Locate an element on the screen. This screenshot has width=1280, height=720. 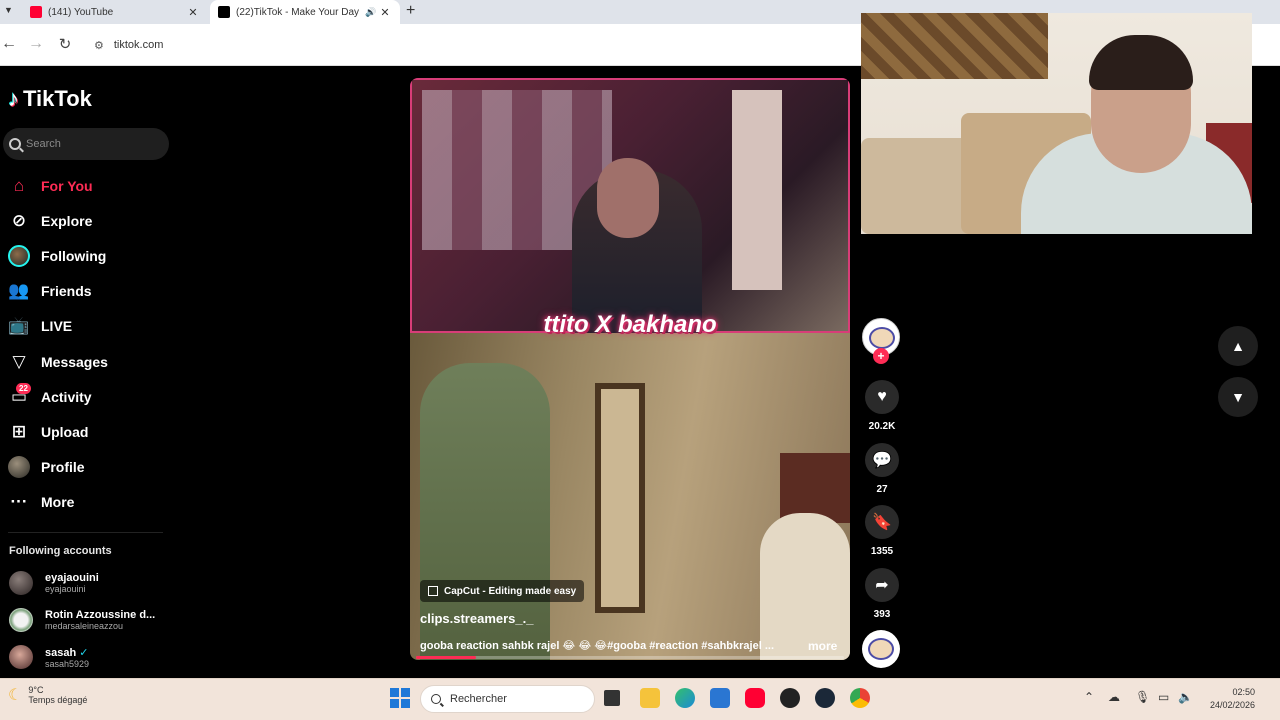
tab-title: (141) YouTube is located at coordinates (81, 12).